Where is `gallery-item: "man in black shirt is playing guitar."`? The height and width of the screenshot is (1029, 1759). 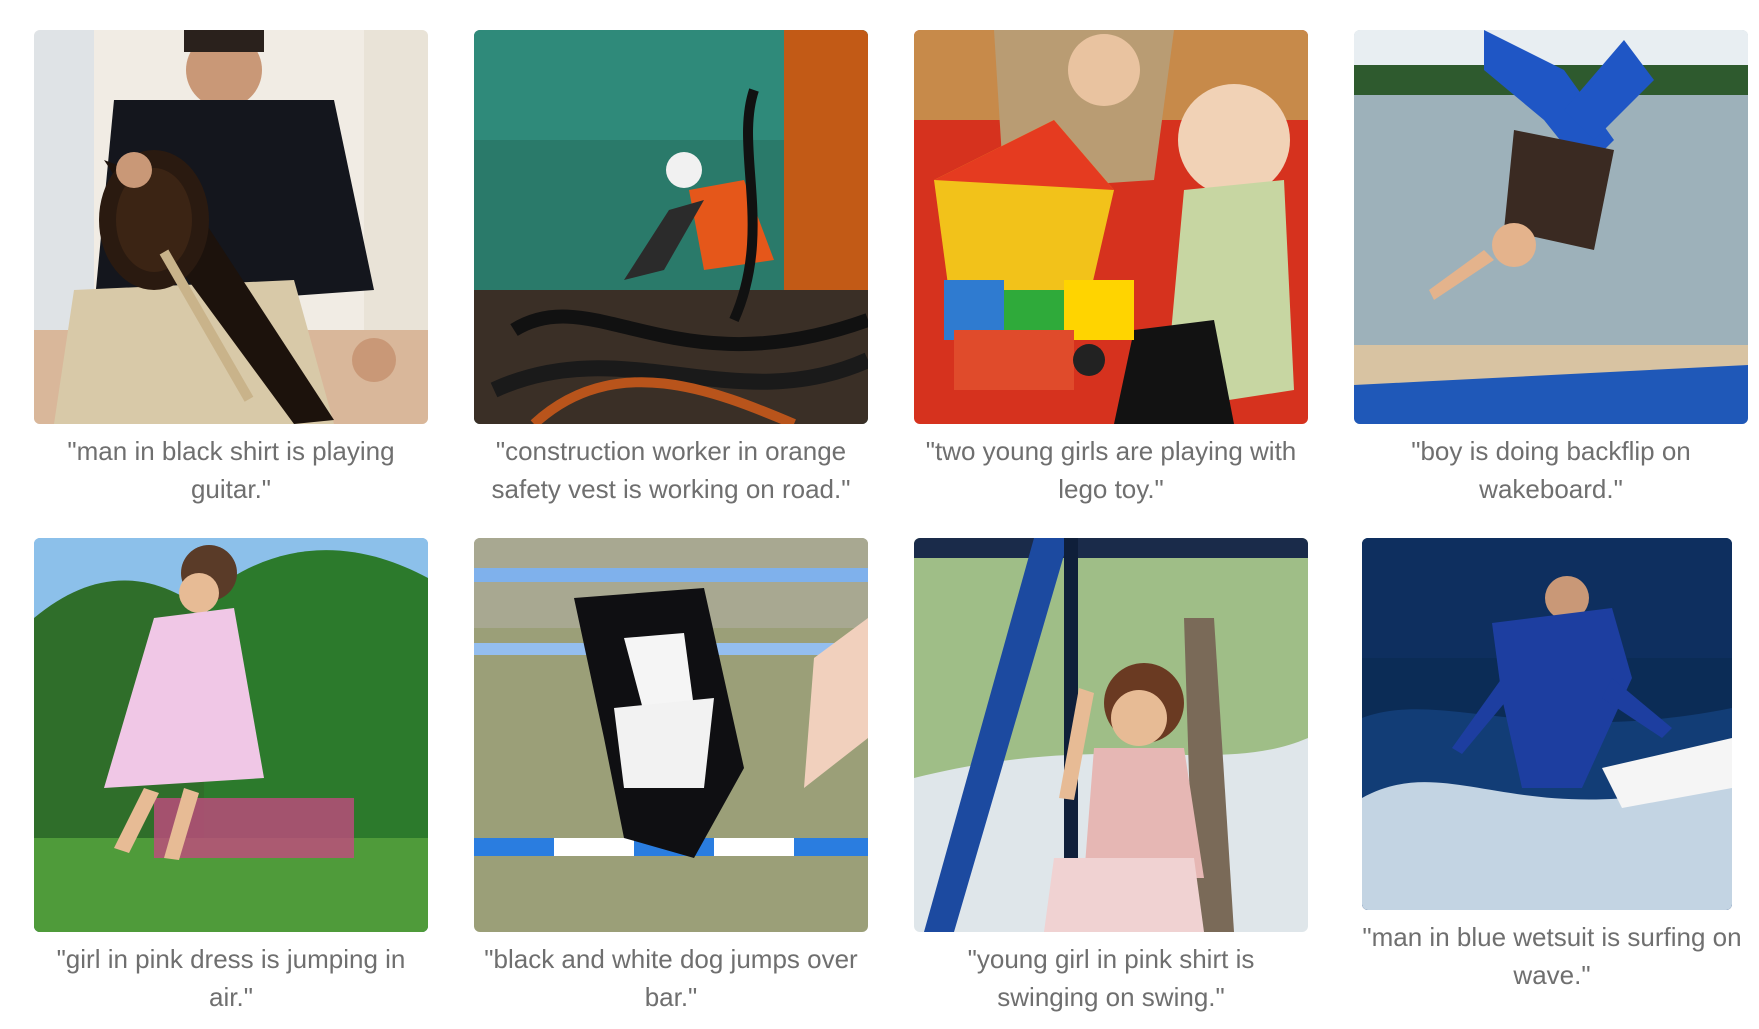 gallery-item: "man in black shirt is playing guitar." is located at coordinates (231, 269).